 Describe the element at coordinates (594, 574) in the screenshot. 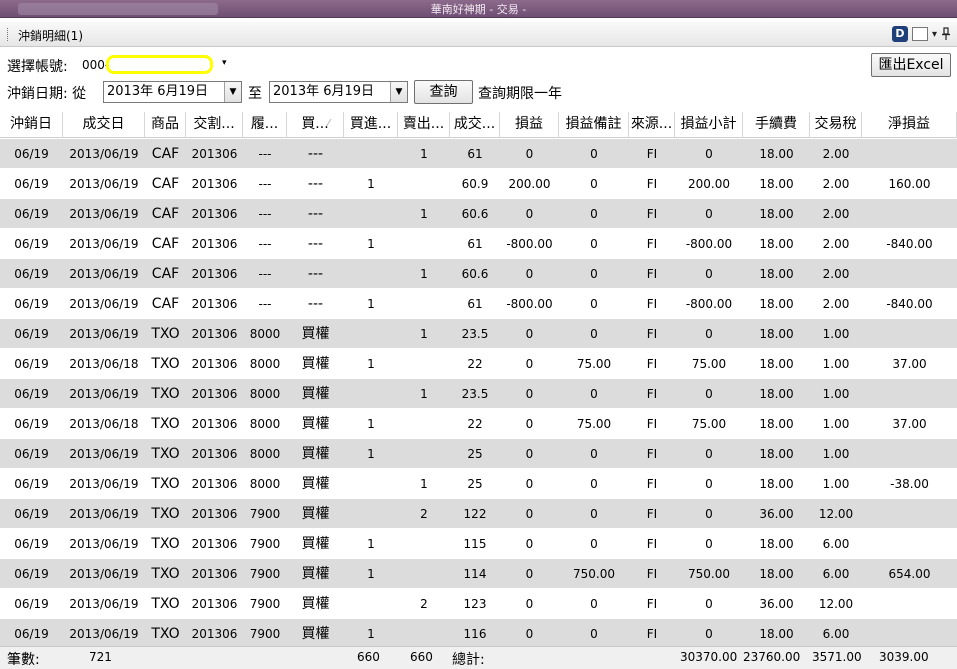

I see `cell-pnl-note: 750.00` at that location.